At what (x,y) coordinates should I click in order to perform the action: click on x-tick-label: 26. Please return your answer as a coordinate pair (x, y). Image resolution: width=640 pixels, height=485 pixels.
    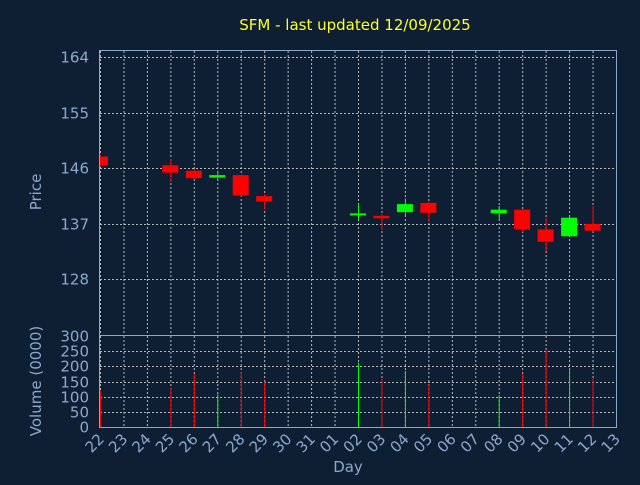
    Looking at the image, I should click on (188, 443).